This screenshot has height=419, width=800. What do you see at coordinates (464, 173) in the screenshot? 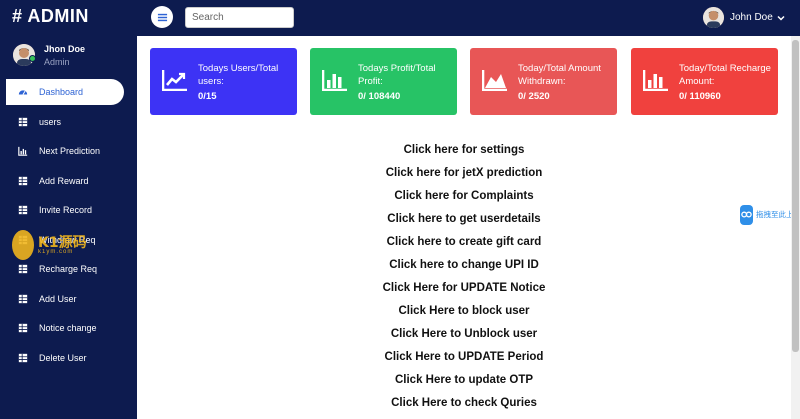
I see `quick-link: Click here for jetX prediction` at bounding box center [464, 173].